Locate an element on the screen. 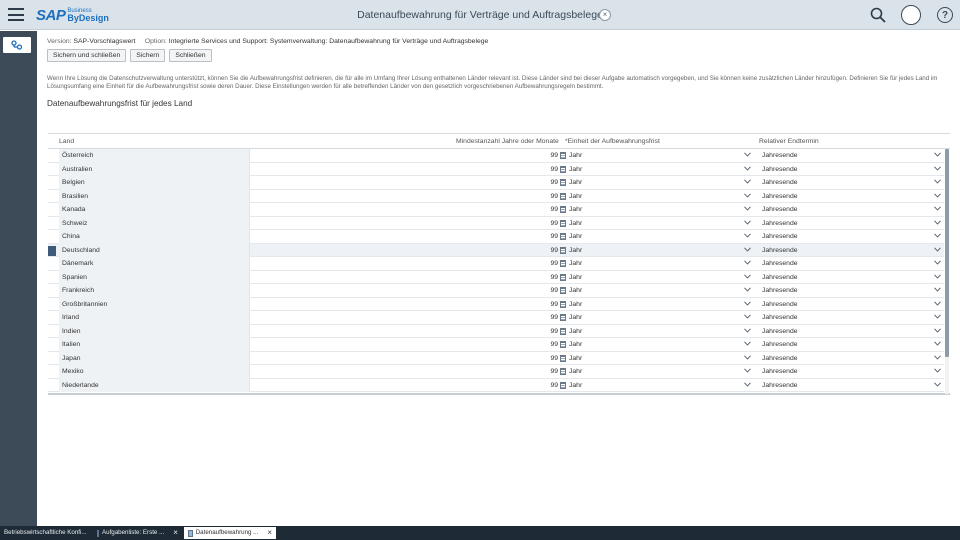 The width and height of the screenshot is (960, 540). work-center-icon is located at coordinates (17, 45).